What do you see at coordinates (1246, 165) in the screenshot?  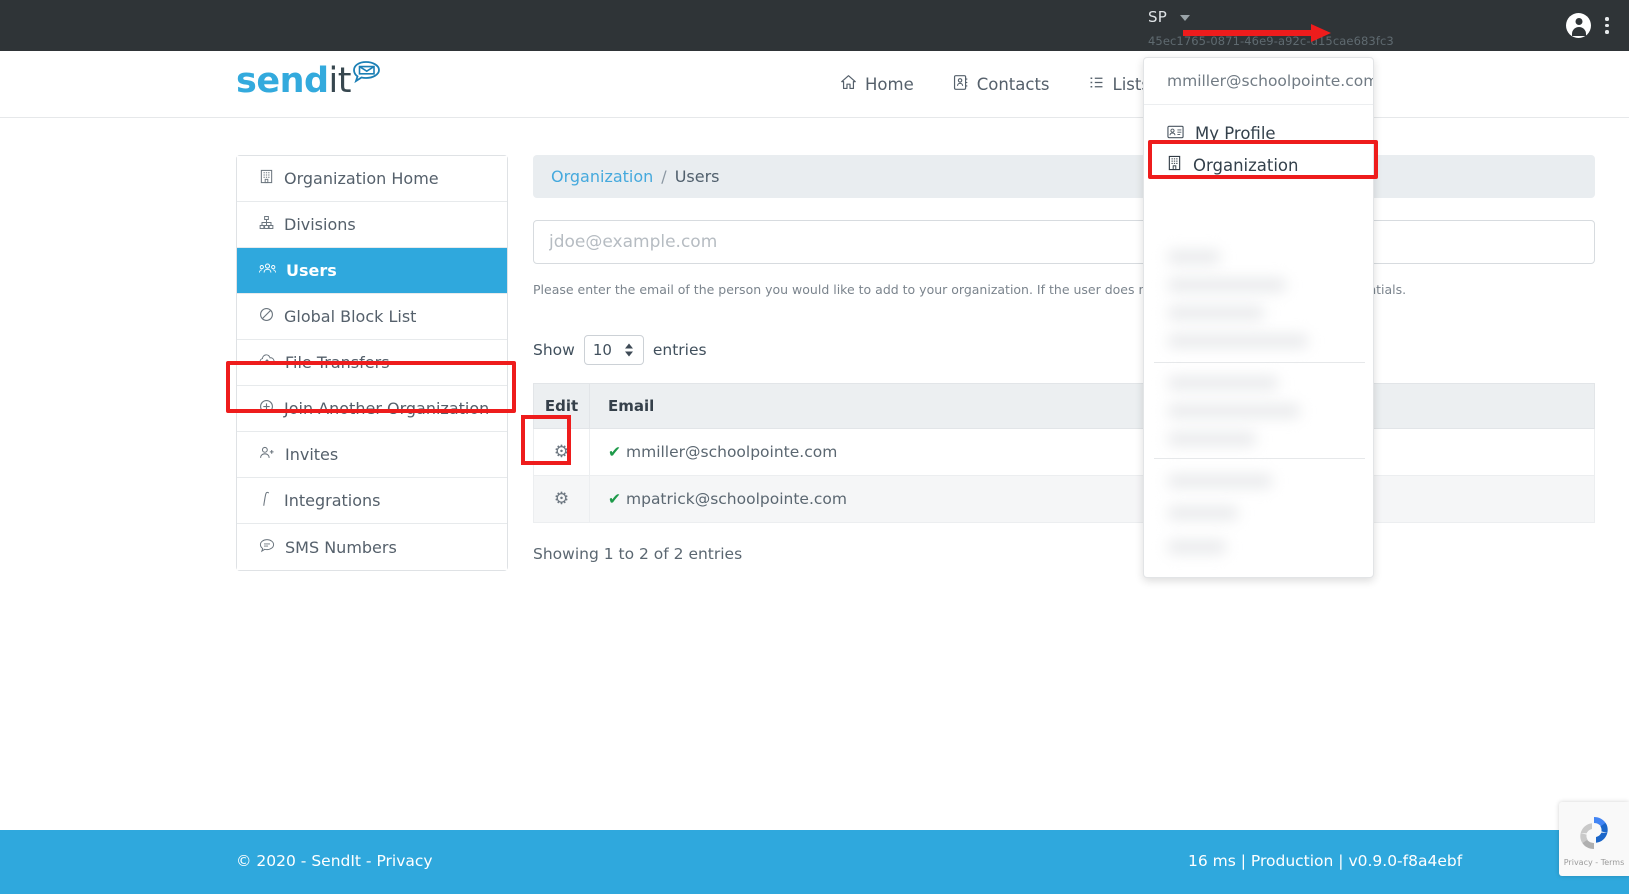 I see `dropdown-item-label: Organization` at bounding box center [1246, 165].